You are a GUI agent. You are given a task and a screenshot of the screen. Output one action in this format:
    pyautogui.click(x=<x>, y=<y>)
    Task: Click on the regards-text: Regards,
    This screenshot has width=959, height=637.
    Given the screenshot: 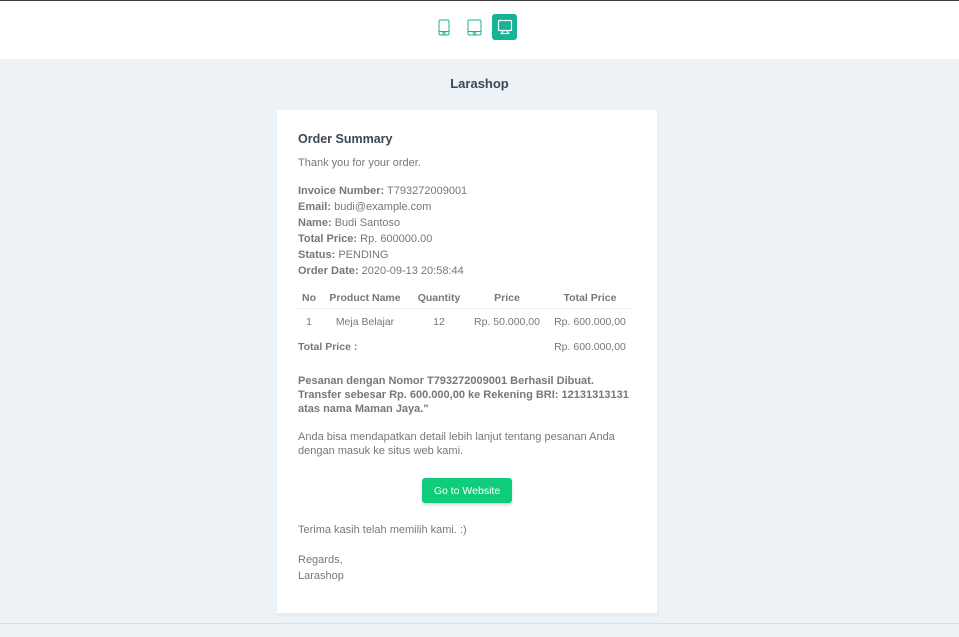 What is the action you would take?
    pyautogui.click(x=320, y=560)
    